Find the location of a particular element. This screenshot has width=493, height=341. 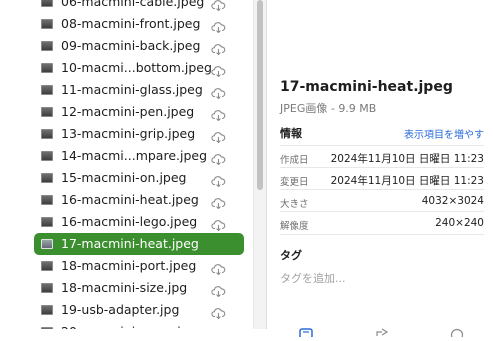

scrollbar-thumb is located at coordinates (260, 95).